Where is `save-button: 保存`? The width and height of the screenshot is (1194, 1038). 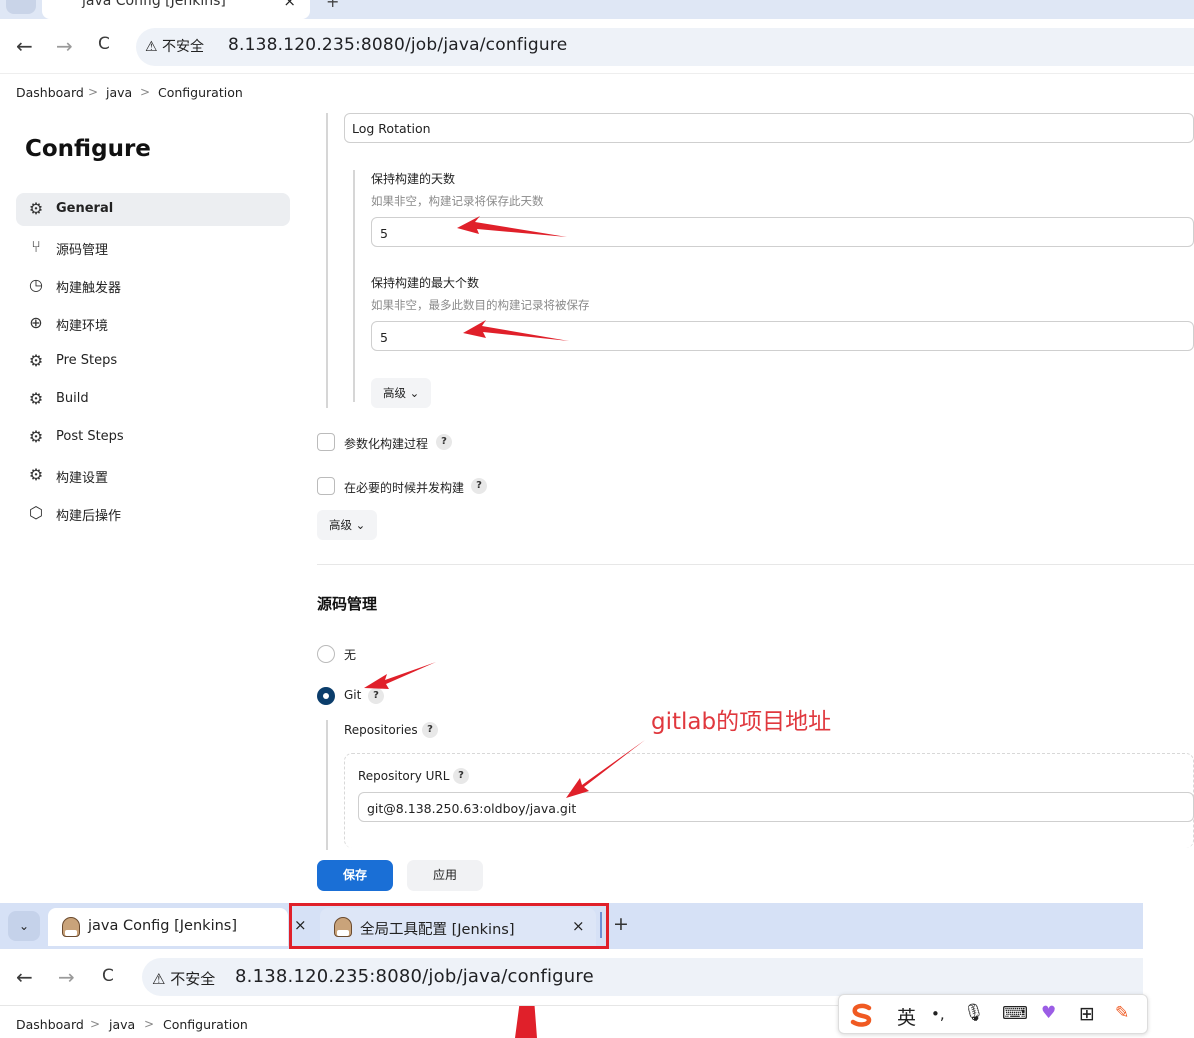
save-button: 保存 is located at coordinates (355, 875).